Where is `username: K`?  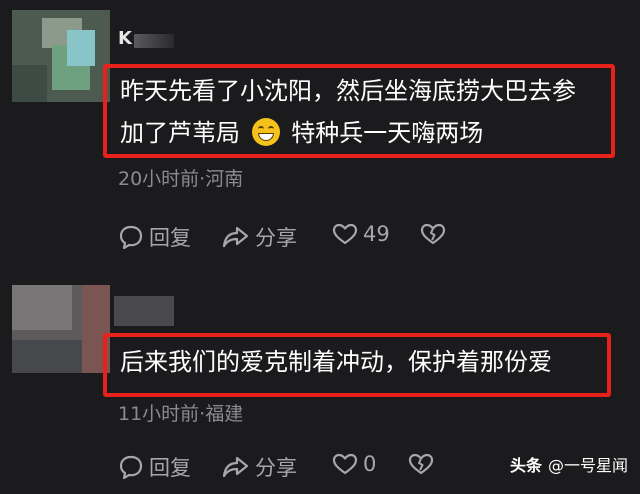
username: K is located at coordinates (125, 38).